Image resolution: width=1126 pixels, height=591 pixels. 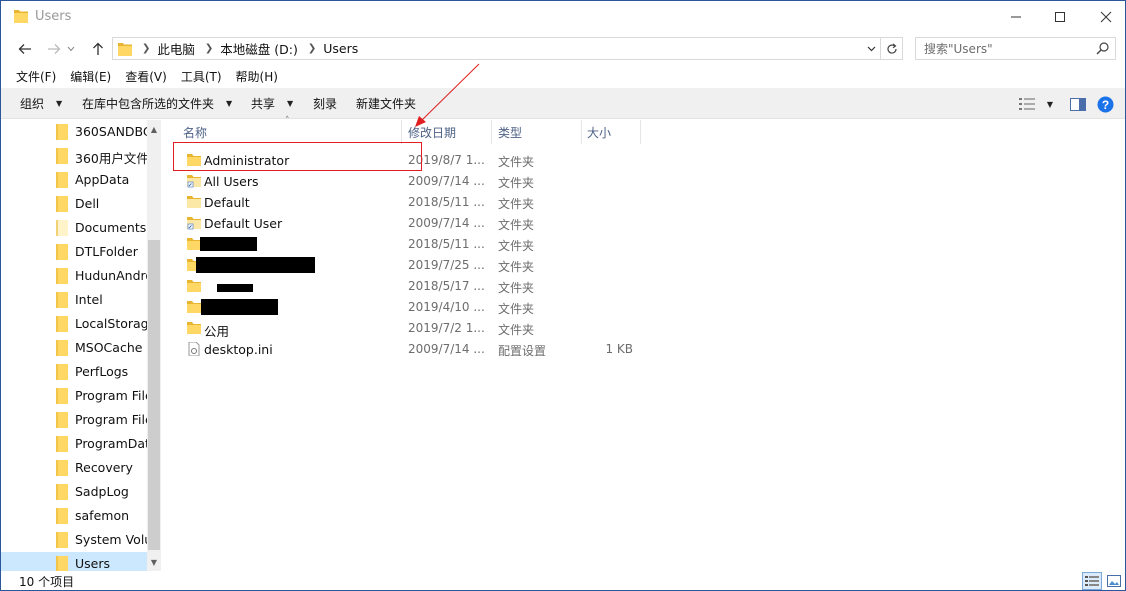 What do you see at coordinates (614, 132) in the screenshot?
I see `column-header-size: 大小` at bounding box center [614, 132].